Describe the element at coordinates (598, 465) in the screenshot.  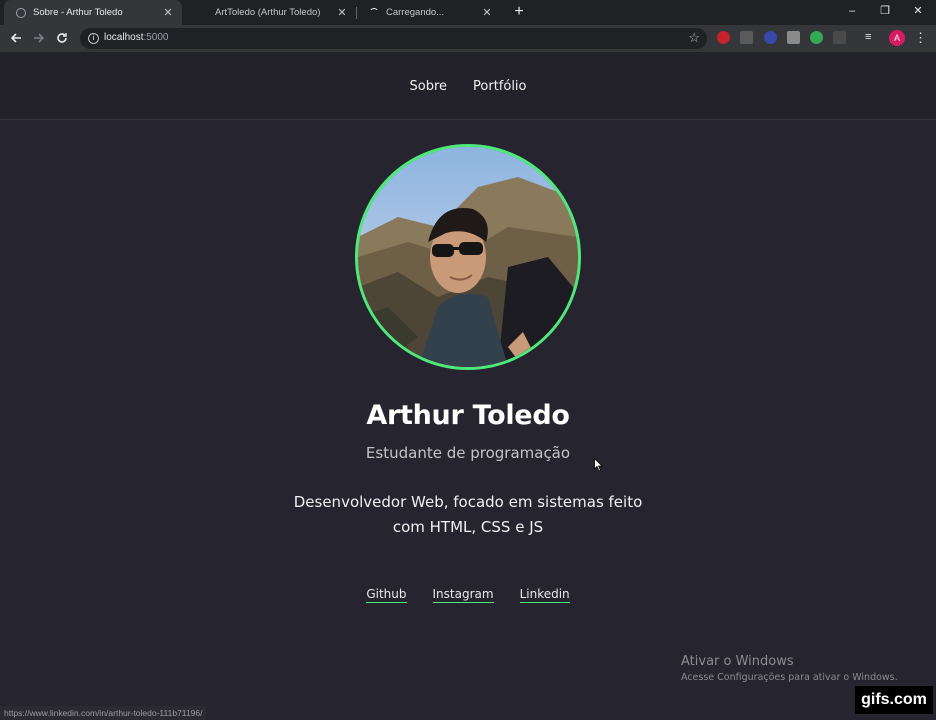
I see `mouse-cursor-icon` at that location.